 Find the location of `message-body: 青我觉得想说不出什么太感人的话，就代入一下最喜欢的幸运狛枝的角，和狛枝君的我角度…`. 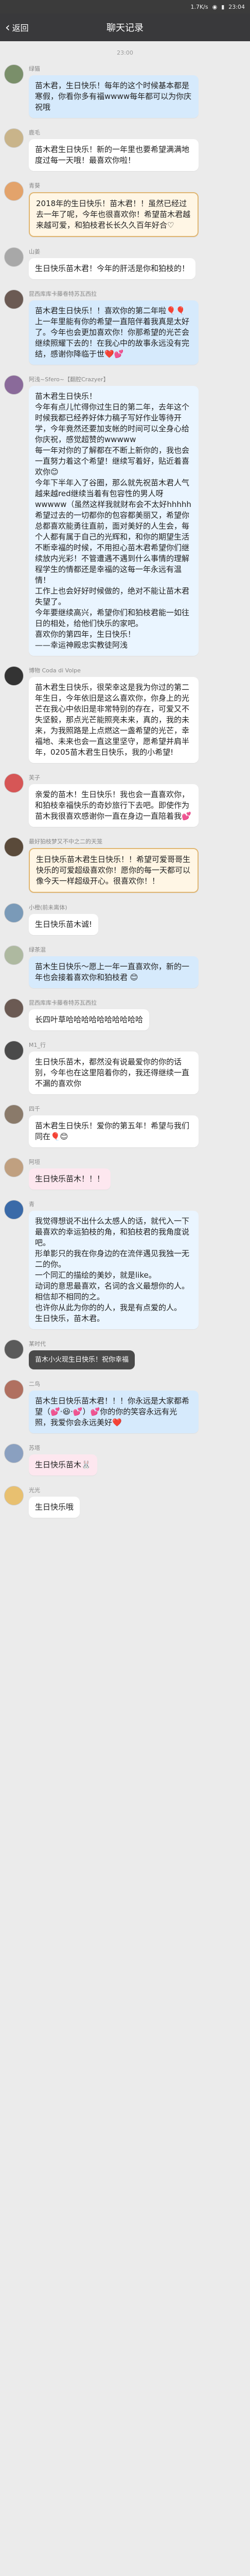

message-body: 青我觉得想说不出什么太感人的话，就代入一下最喜欢的幸运狛枝的角，和狛枝君的我角度… is located at coordinates (114, 1264).